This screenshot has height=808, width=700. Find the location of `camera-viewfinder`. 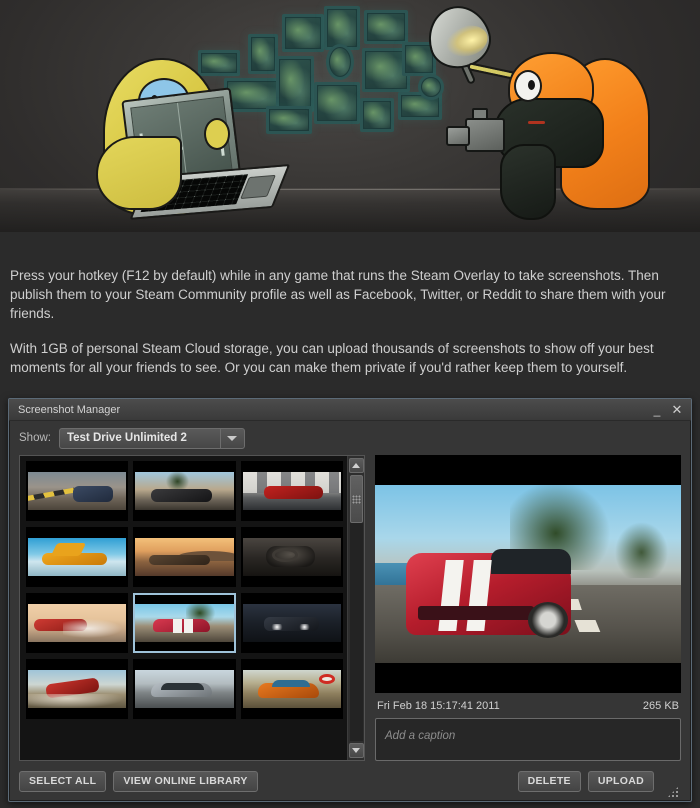

camera-viewfinder is located at coordinates (480, 114).